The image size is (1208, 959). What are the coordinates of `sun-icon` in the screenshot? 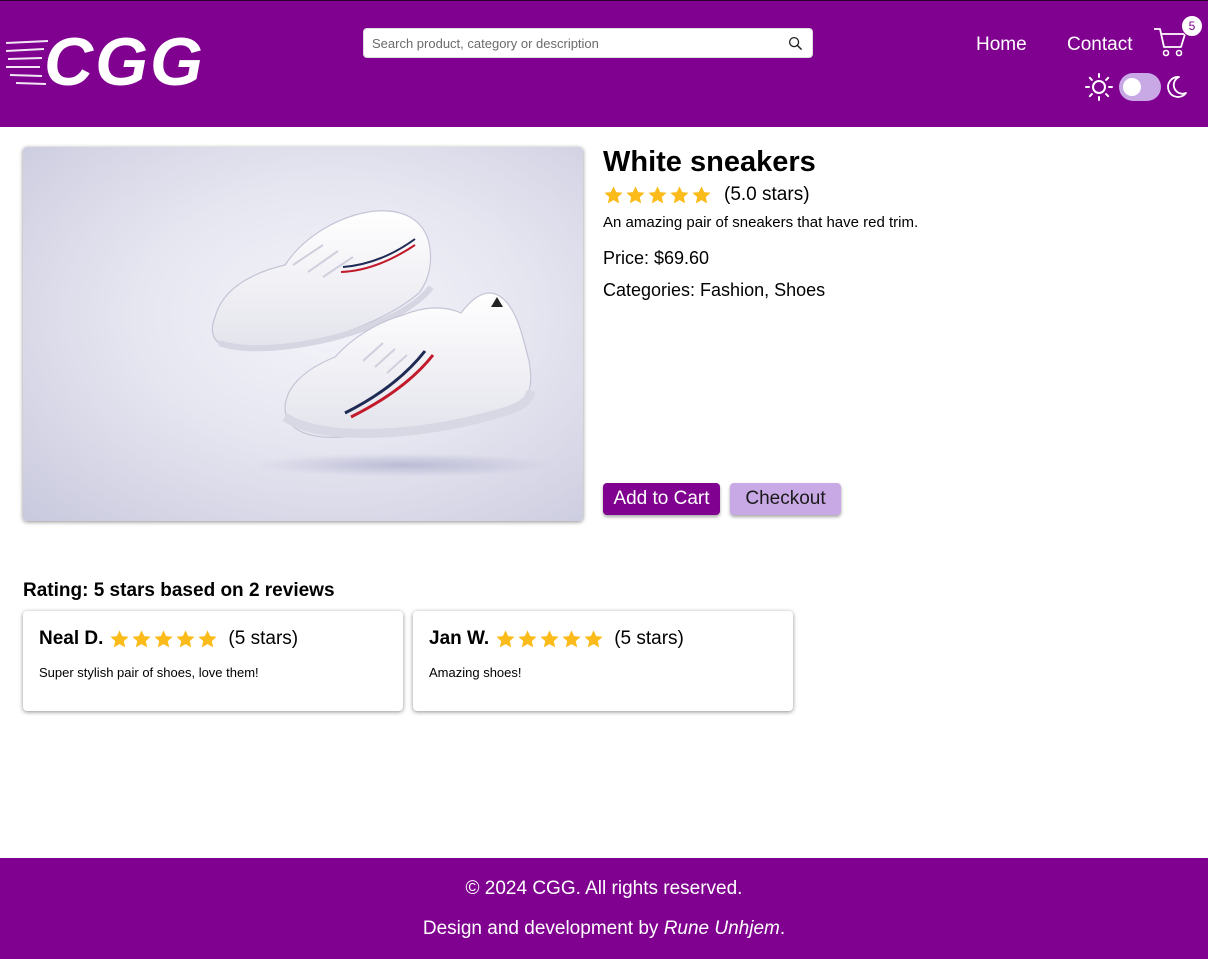 It's located at (1099, 87).